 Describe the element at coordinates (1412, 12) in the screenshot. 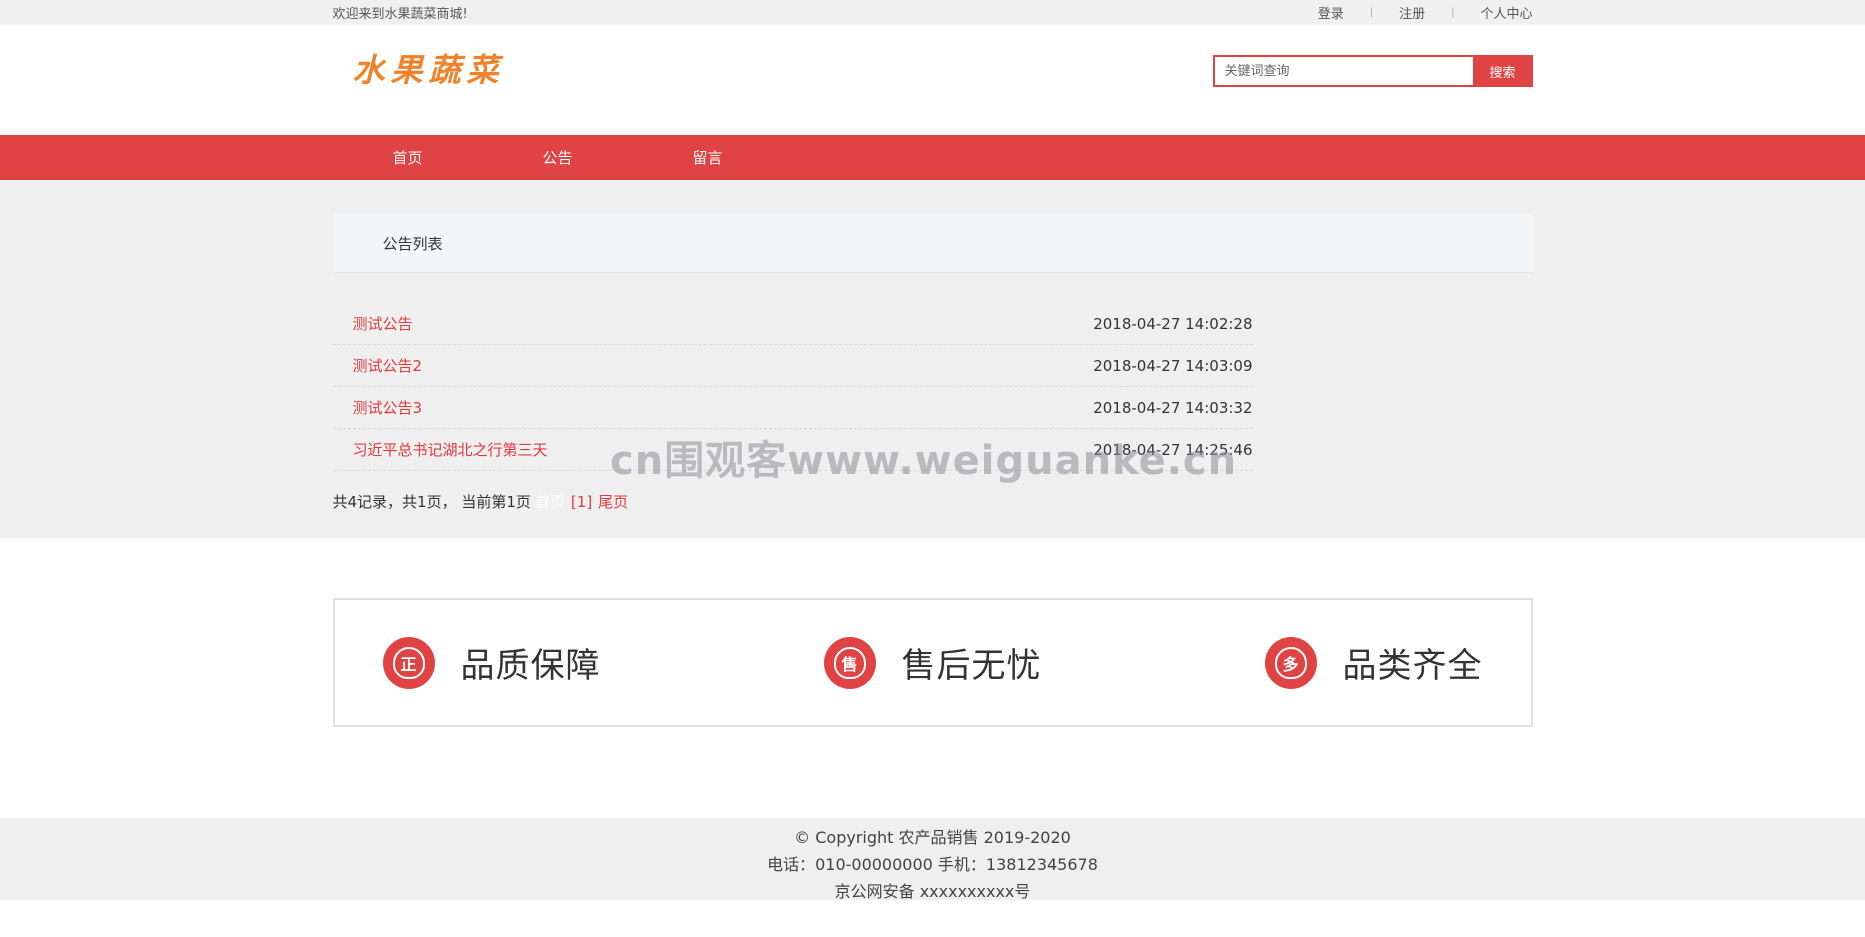

I see `register-link: 注册` at that location.